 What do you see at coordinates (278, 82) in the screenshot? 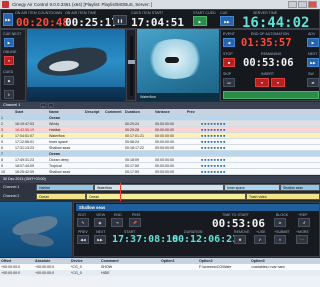
I see `record-button: ●` at bounding box center [278, 82].